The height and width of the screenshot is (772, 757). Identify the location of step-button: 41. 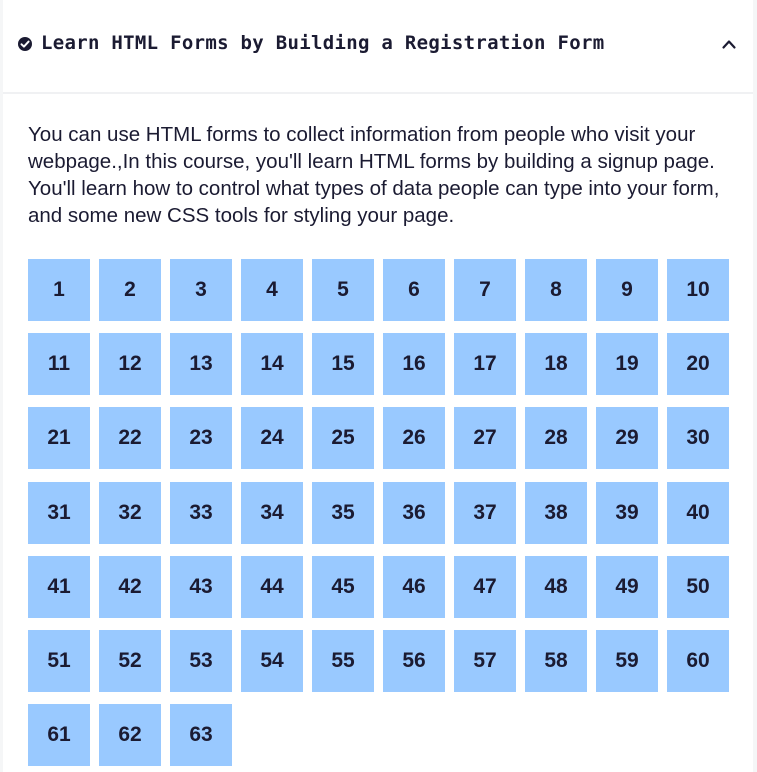
(59, 586).